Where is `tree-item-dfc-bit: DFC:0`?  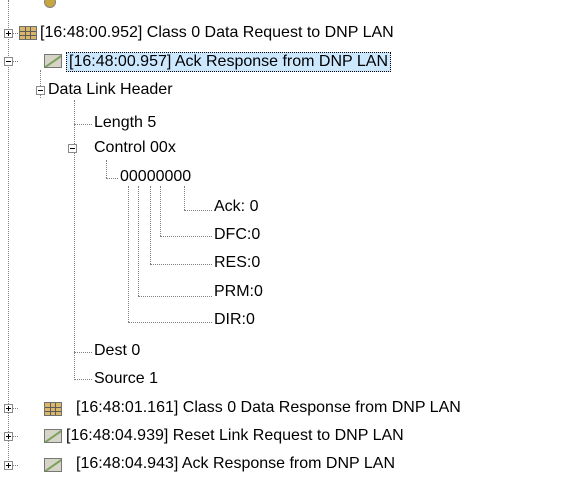 tree-item-dfc-bit: DFC:0 is located at coordinates (237, 235).